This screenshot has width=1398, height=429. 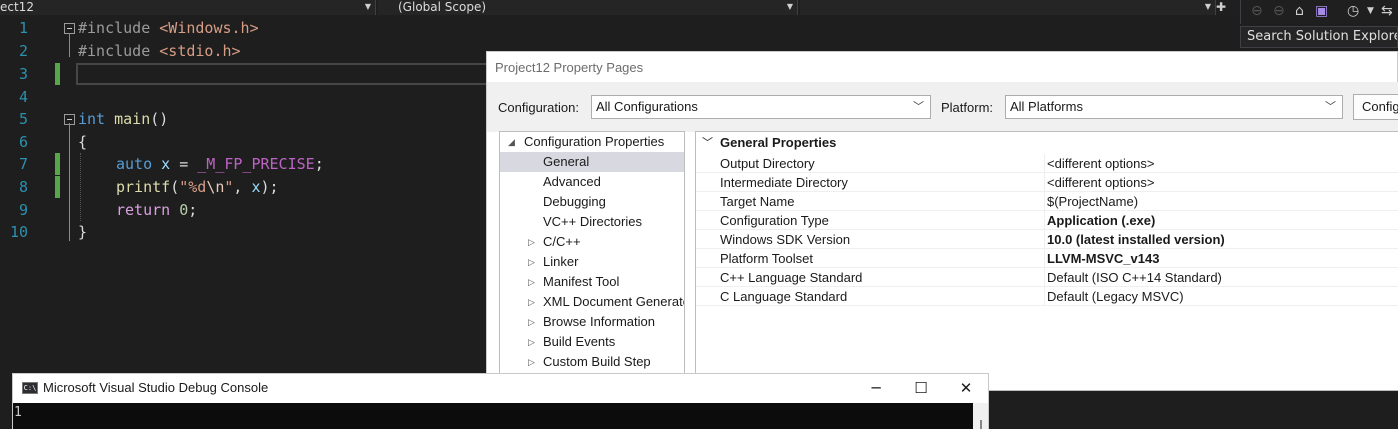 What do you see at coordinates (574, 201) in the screenshot?
I see `tree-item-label: Debugging` at bounding box center [574, 201].